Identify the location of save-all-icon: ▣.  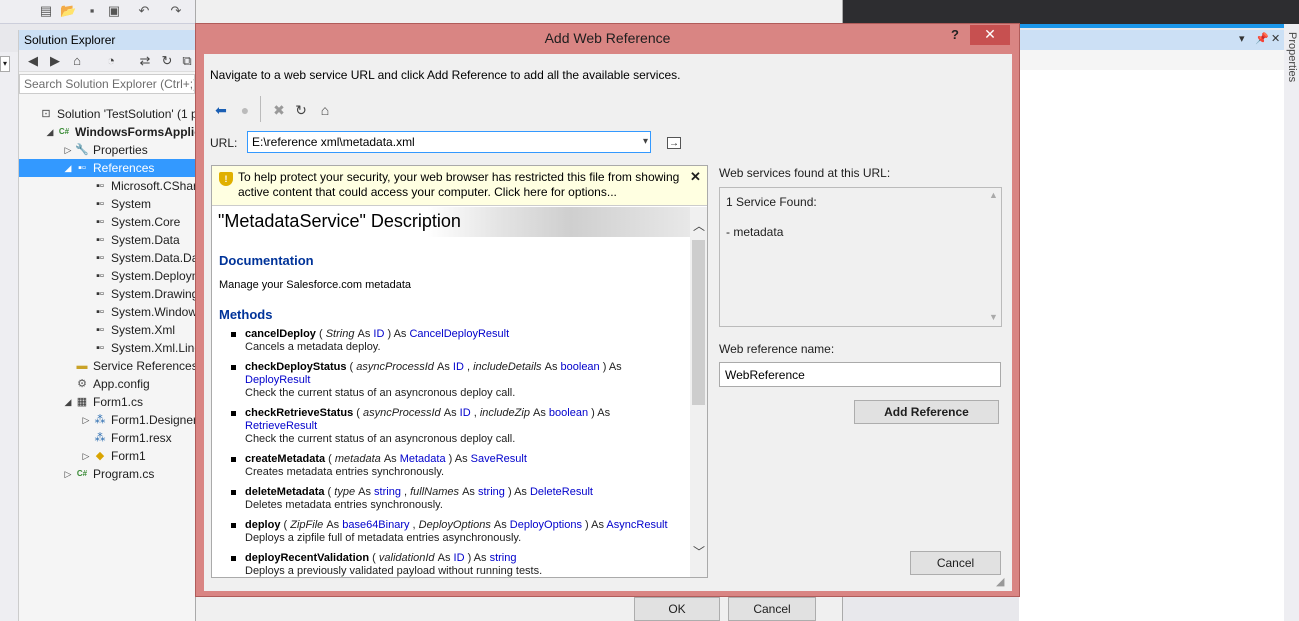
(114, 11).